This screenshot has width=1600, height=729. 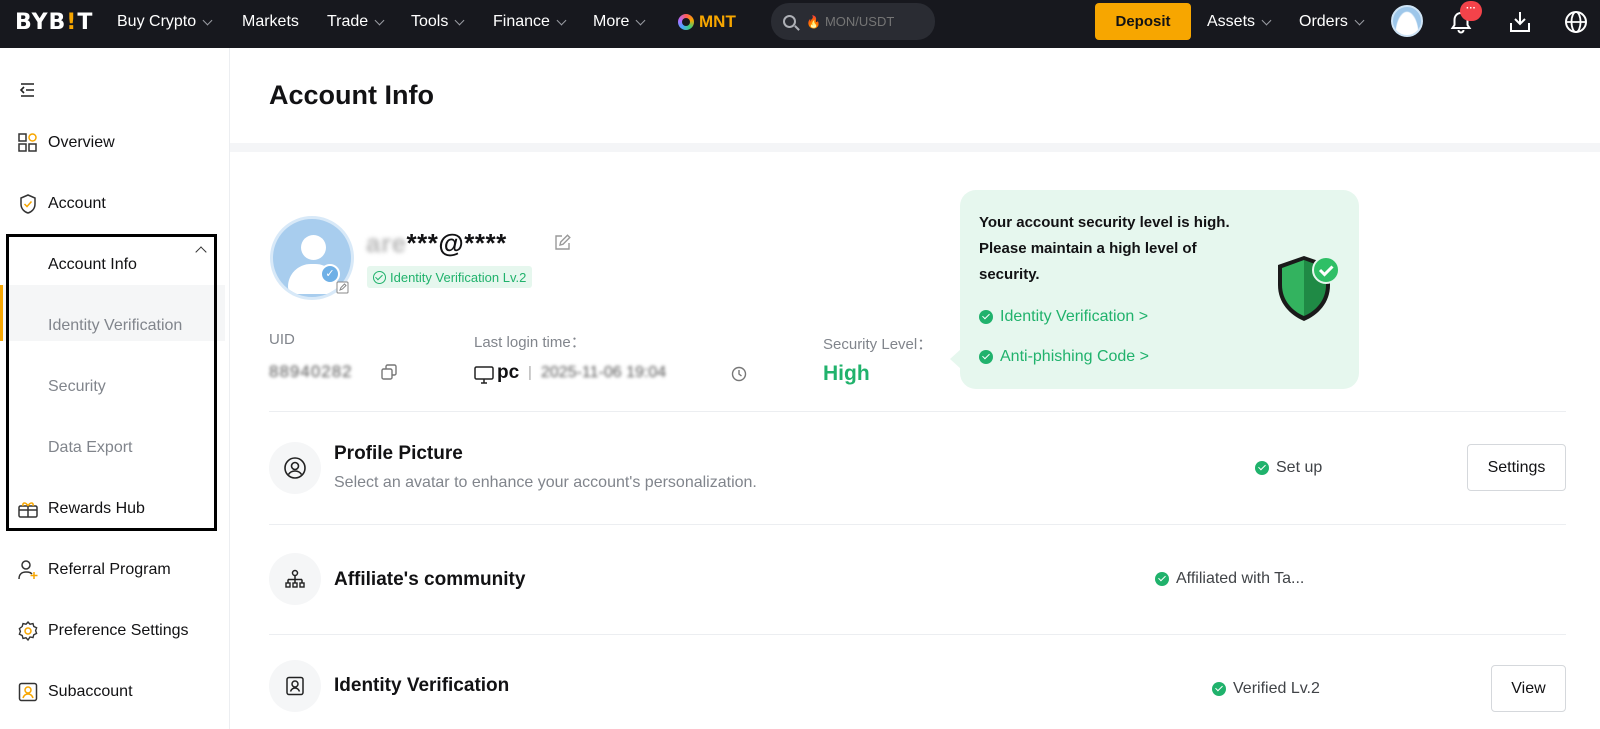 What do you see at coordinates (1276, 688) in the screenshot?
I see `status-label: Verified Lv.2` at bounding box center [1276, 688].